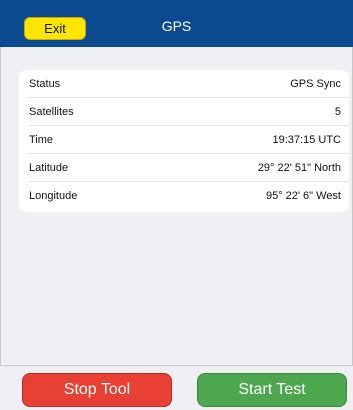 The width and height of the screenshot is (353, 410). What do you see at coordinates (97, 390) in the screenshot?
I see `stop-tool-button: Stop Tool` at bounding box center [97, 390].